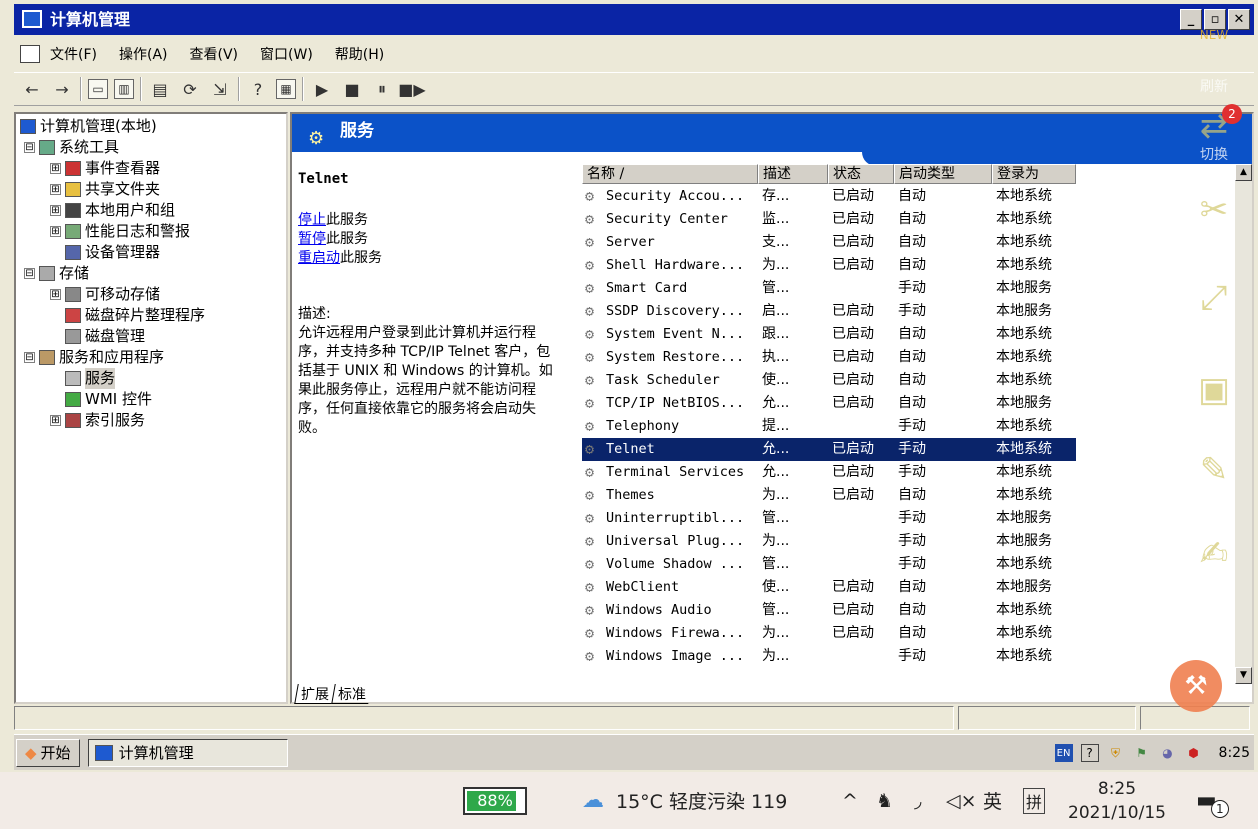 The width and height of the screenshot is (1258, 829). What do you see at coordinates (1116, 753) in the screenshot?
I see `shield-icon: ⛨` at bounding box center [1116, 753].